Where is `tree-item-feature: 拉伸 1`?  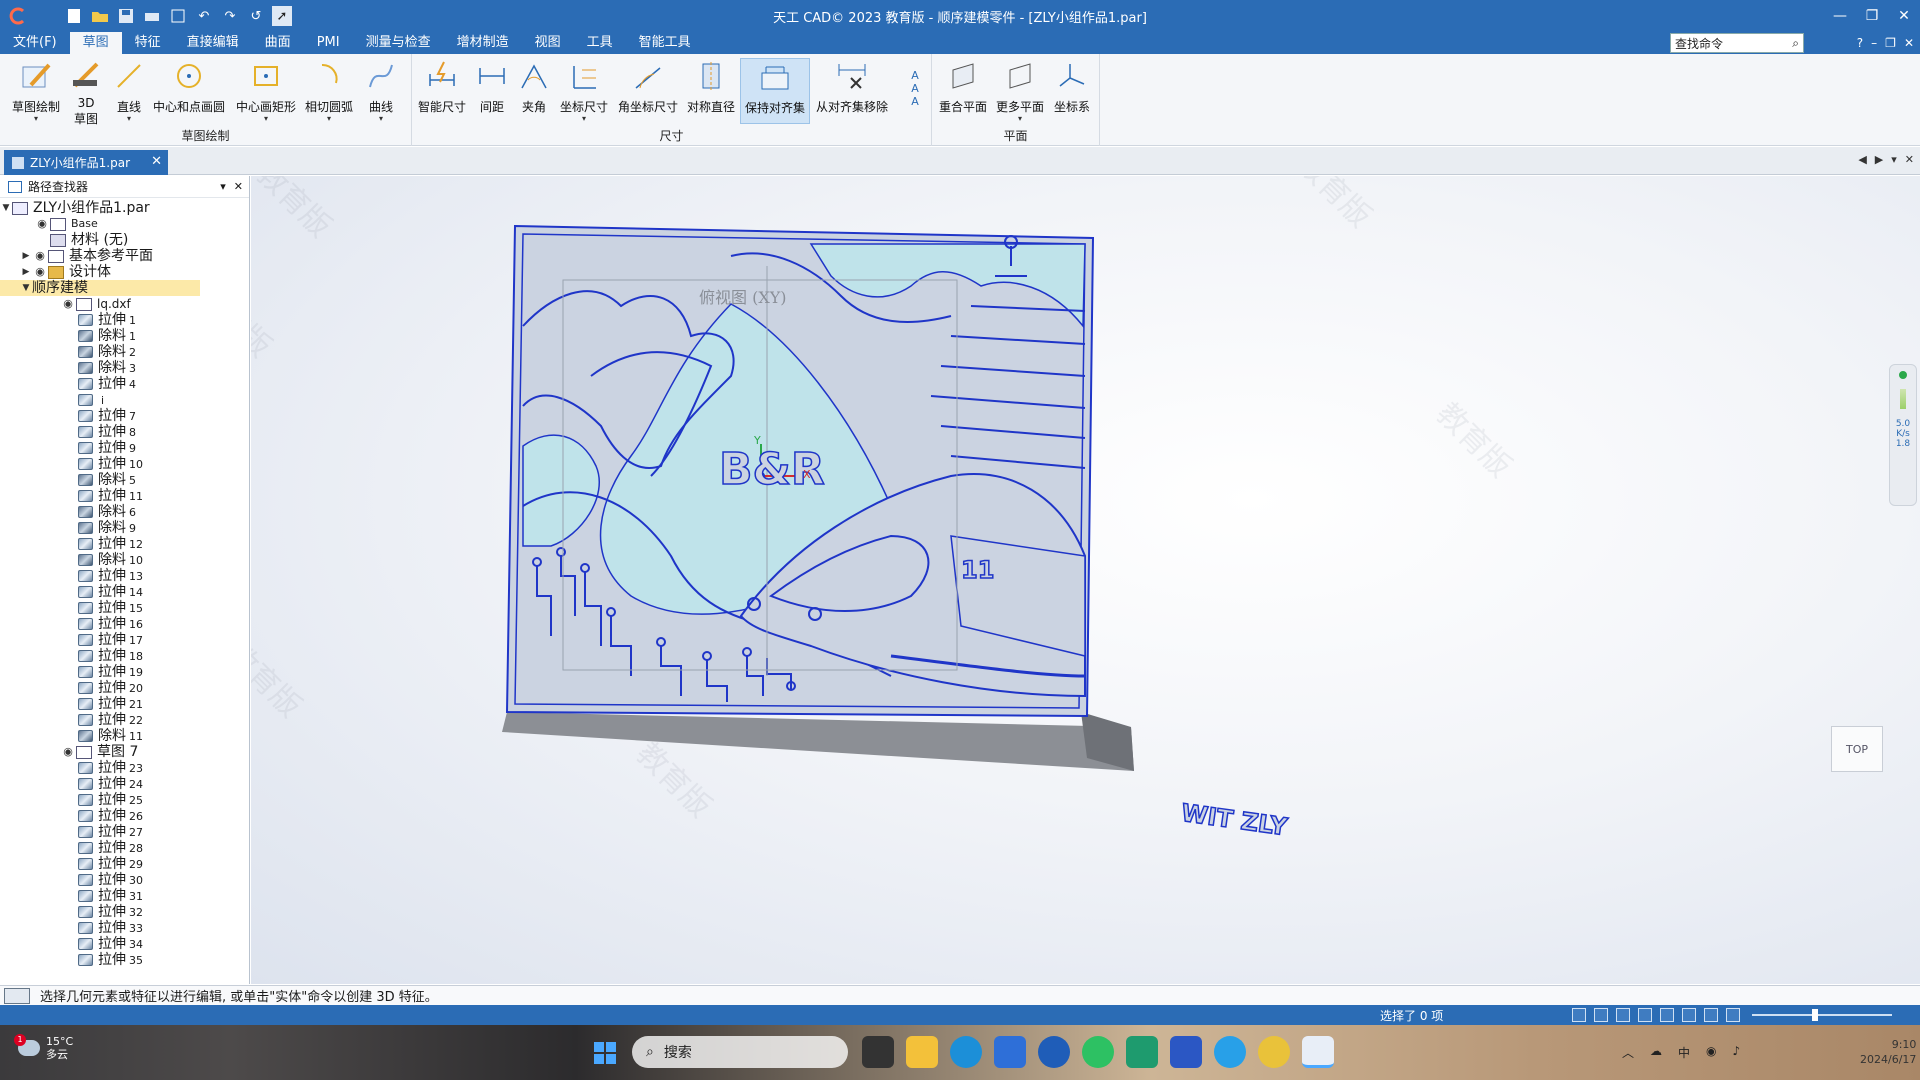 tree-item-feature: 拉伸 1 is located at coordinates (124, 320).